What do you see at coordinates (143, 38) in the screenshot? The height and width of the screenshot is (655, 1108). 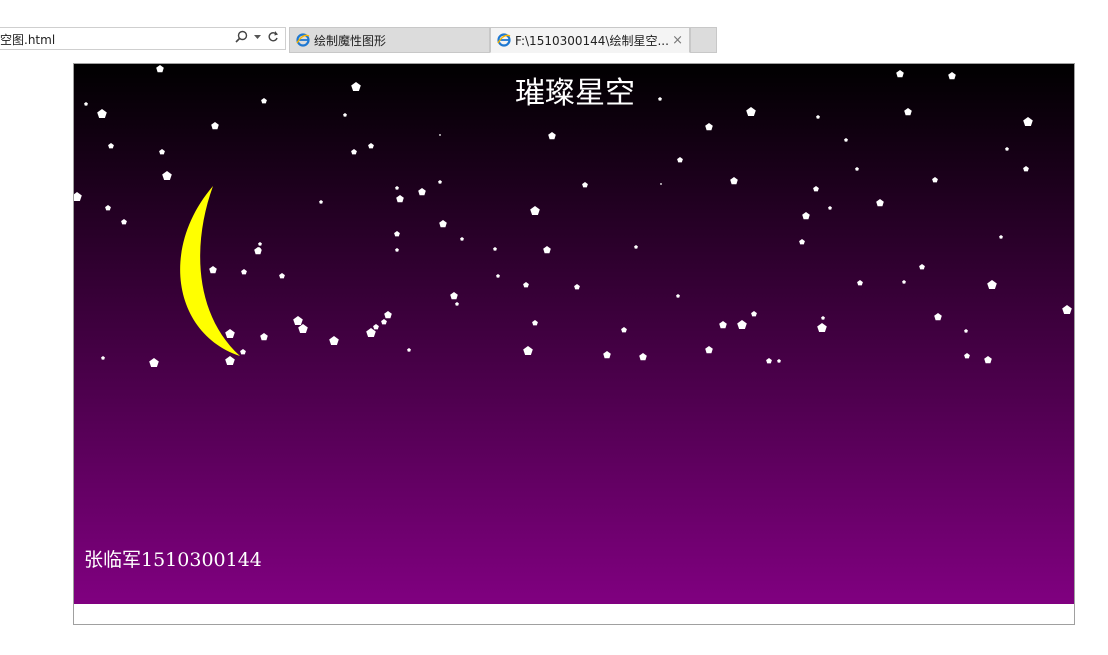 I see `address-bar: 空图.html` at bounding box center [143, 38].